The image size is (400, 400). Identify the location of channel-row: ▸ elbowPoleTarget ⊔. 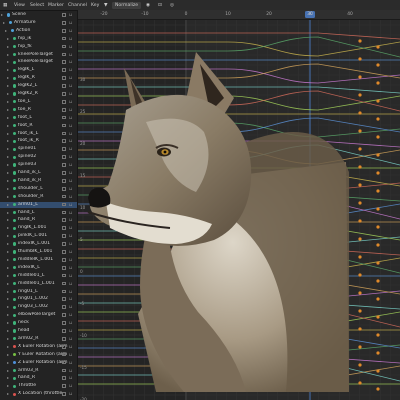
(38, 315).